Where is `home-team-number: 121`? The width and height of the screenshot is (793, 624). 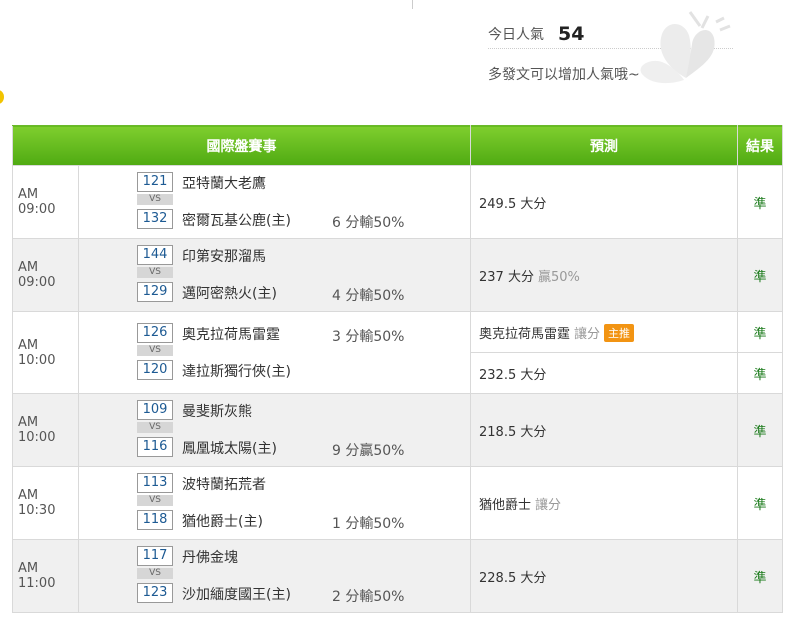
home-team-number: 121 is located at coordinates (155, 182).